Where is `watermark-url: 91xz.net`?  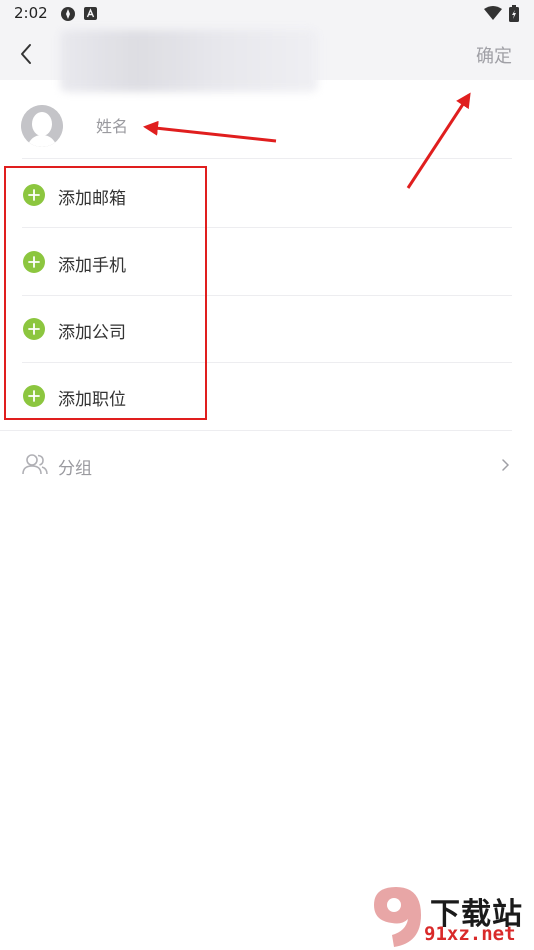
watermark-url: 91xz.net is located at coordinates (470, 934).